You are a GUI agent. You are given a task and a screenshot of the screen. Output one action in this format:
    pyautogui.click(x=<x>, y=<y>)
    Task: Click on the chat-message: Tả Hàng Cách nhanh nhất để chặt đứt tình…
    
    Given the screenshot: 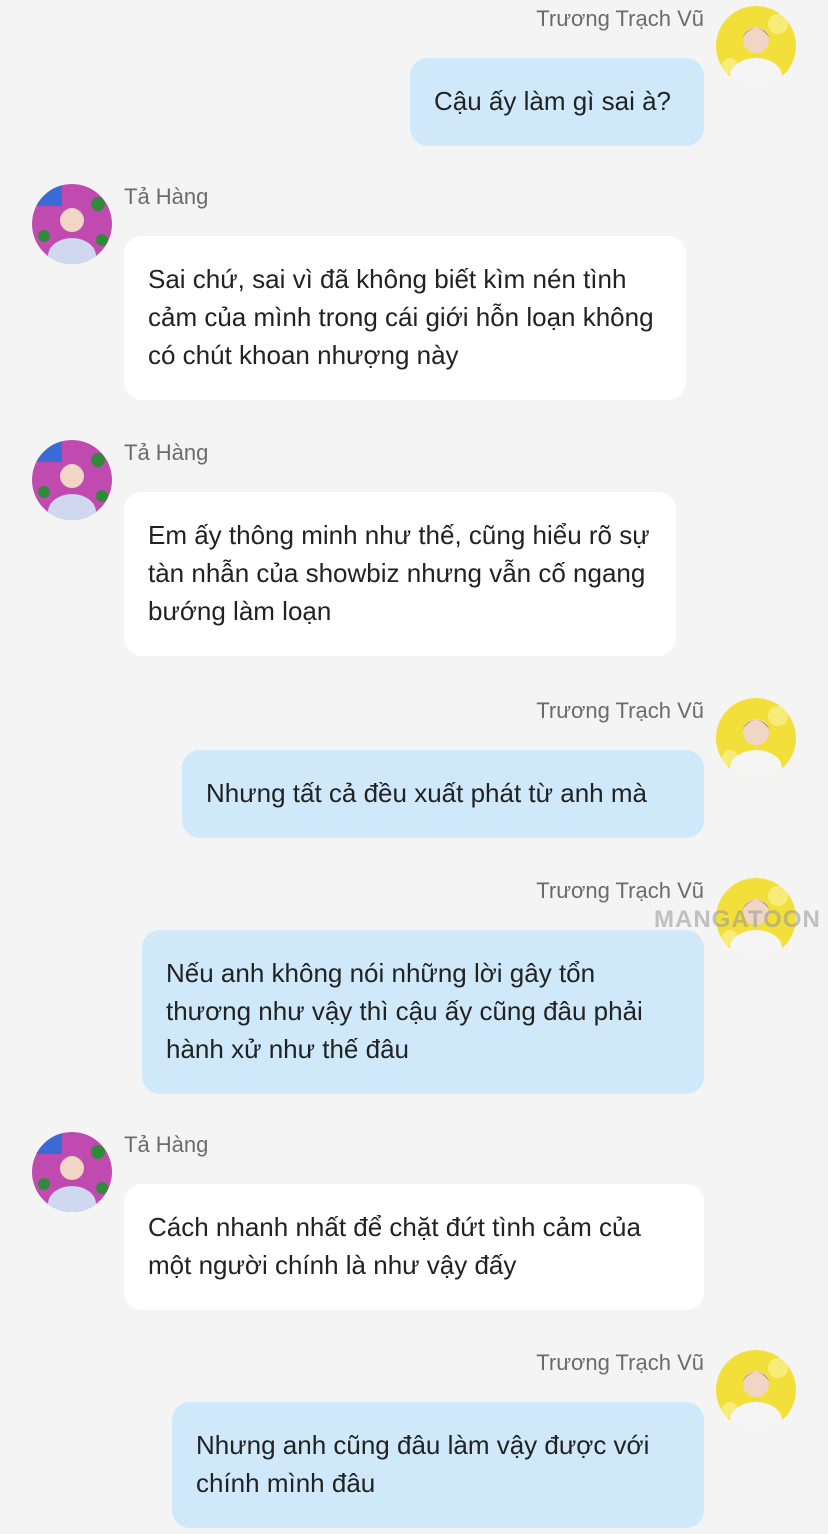 What is the action you would take?
    pyautogui.click(x=414, y=1220)
    